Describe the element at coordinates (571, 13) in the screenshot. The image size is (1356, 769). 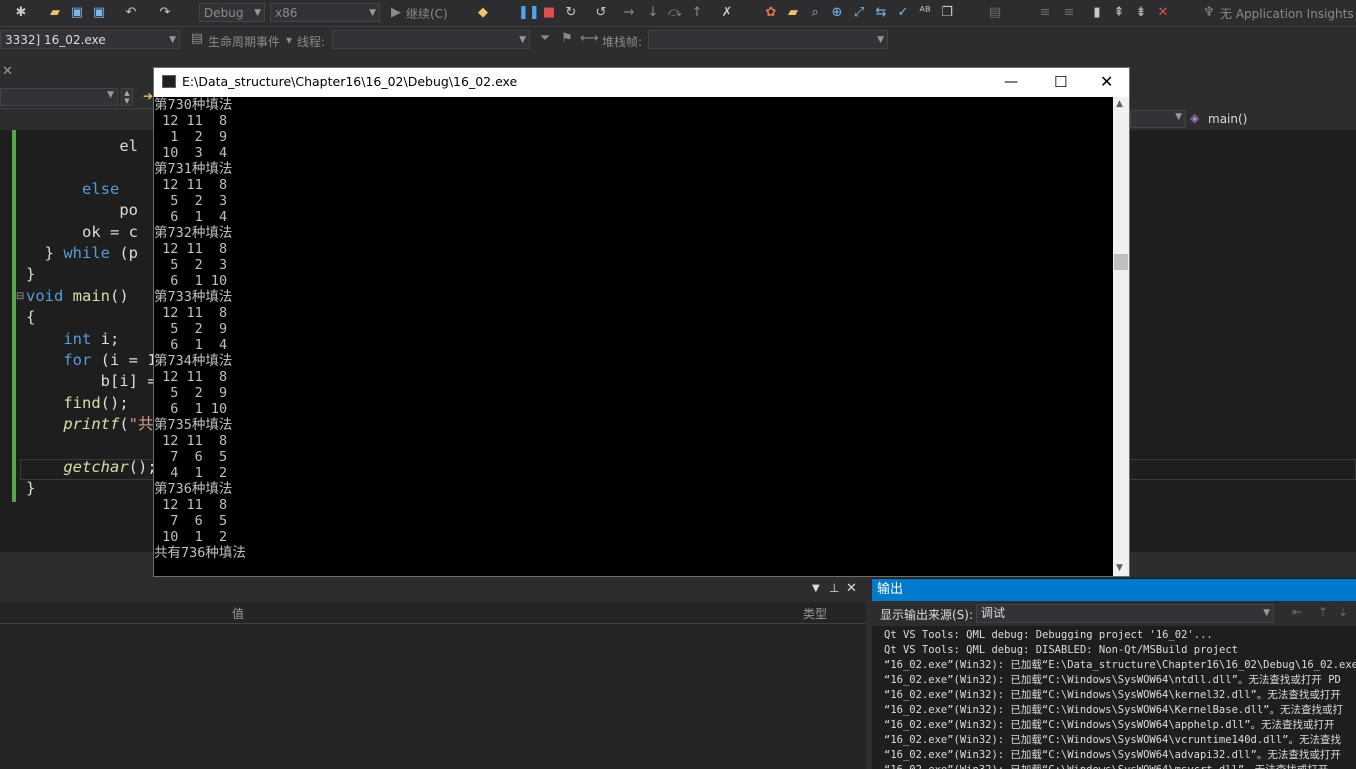
I see `restart-icon: ↻` at that location.